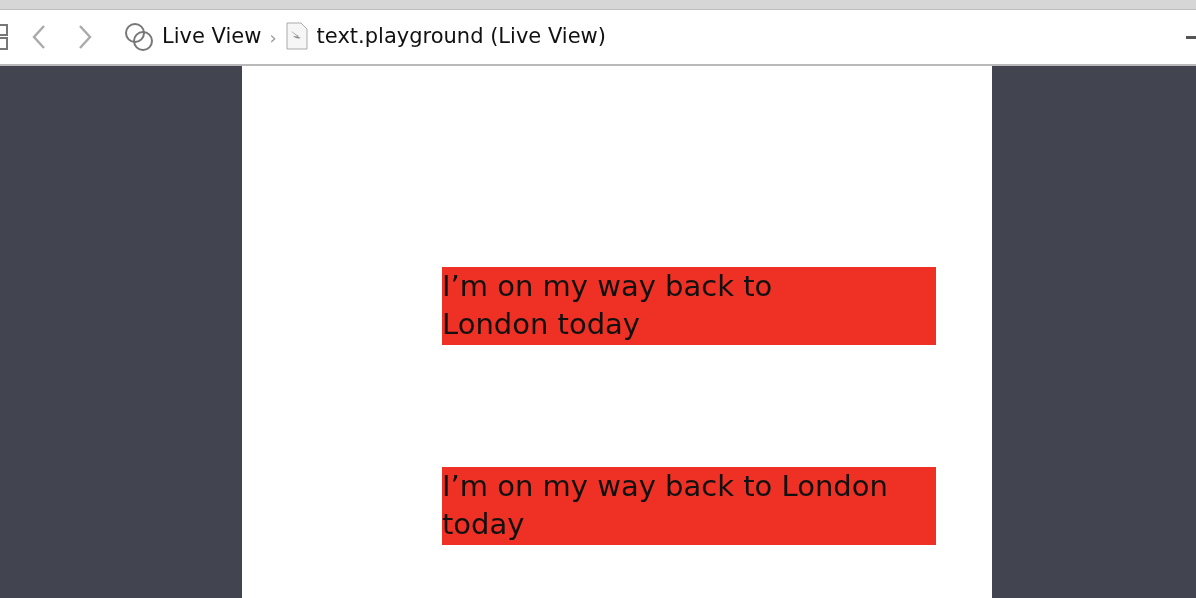  What do you see at coordinates (461, 37) in the screenshot?
I see `breadcrumb-item: text.playground (Live View)` at bounding box center [461, 37].